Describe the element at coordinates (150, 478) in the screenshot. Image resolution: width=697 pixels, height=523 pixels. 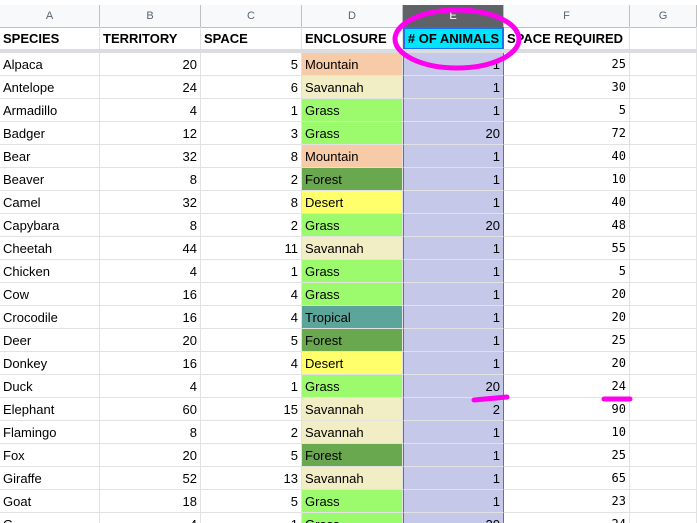
I see `cell-territory: 52` at that location.